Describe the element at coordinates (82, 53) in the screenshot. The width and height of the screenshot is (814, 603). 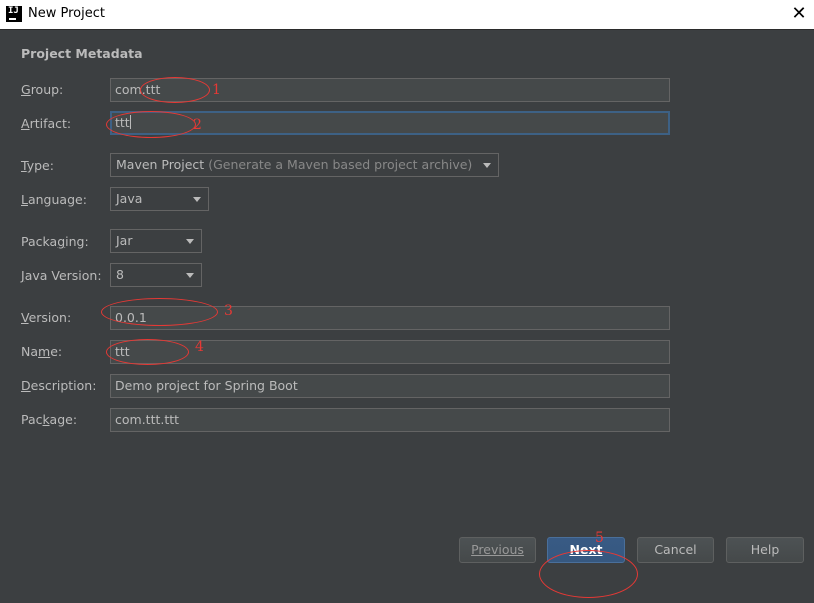
I see `section-title: Project Metadata` at that location.